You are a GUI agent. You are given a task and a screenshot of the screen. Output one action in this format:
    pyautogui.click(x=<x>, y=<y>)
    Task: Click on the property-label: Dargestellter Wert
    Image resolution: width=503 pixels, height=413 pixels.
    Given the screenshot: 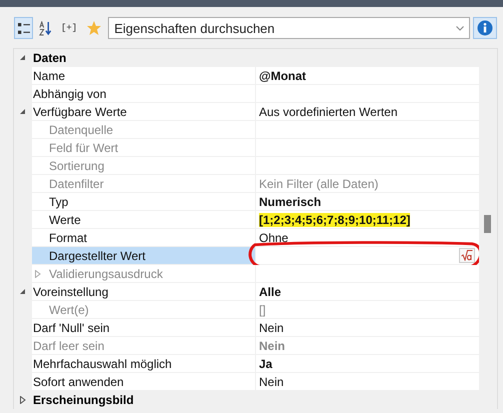 What is the action you would take?
    pyautogui.click(x=97, y=255)
    